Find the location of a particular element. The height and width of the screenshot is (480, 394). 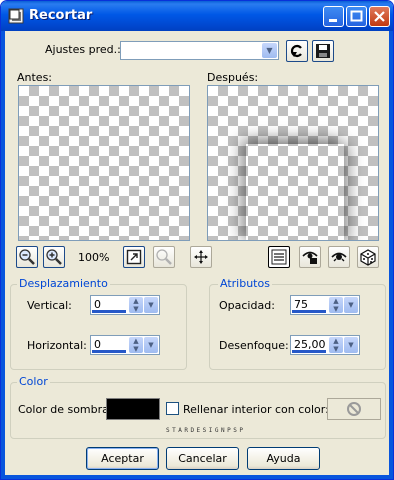

no-color-icon is located at coordinates (354, 409).